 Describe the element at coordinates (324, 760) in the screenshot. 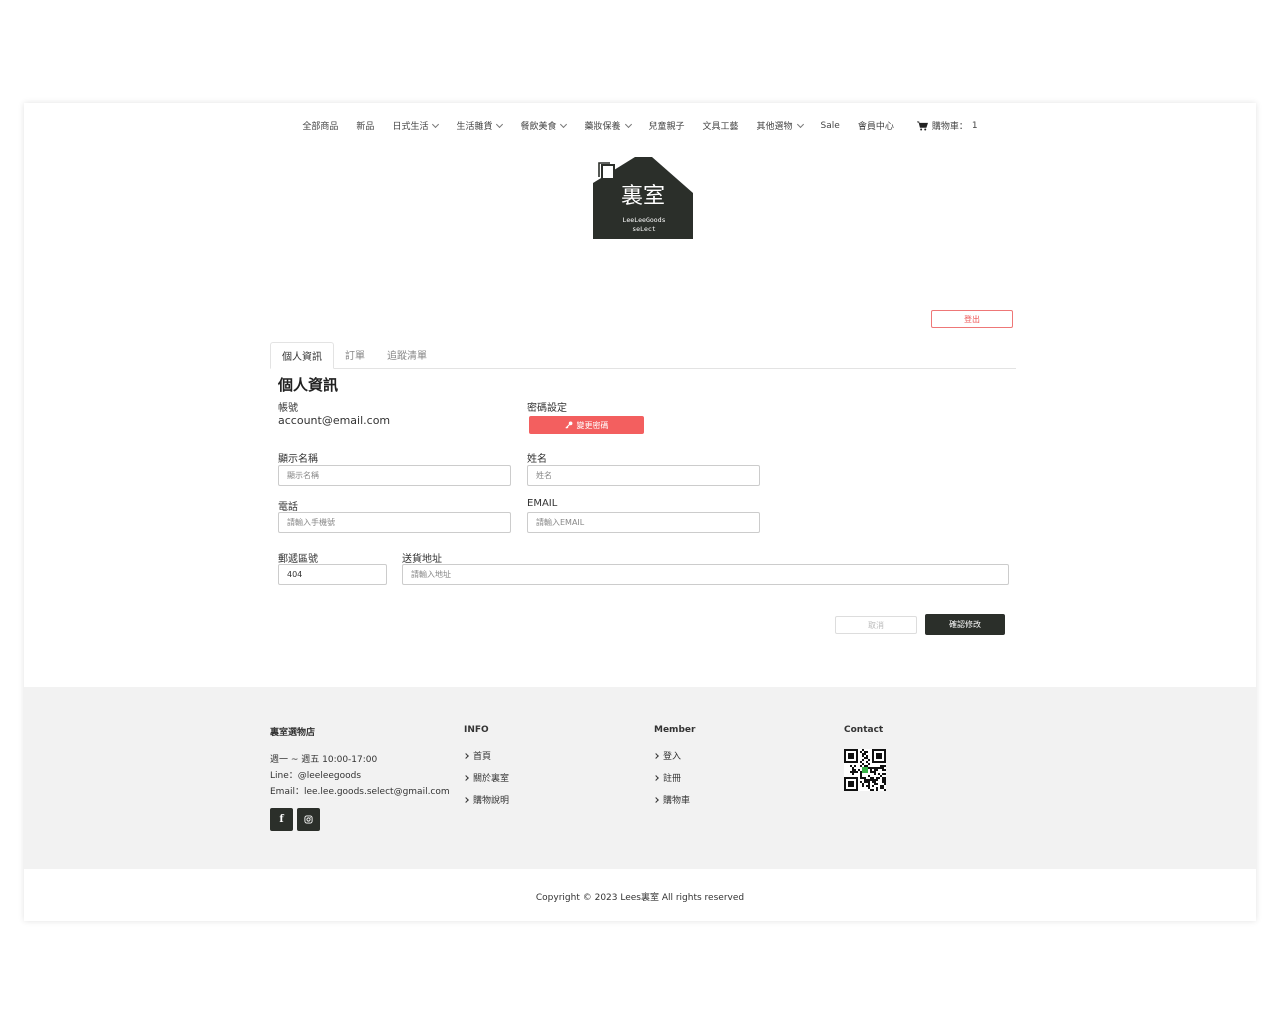

I see `footer-hours: 週一 ~ 週五 10:00-17:00` at that location.